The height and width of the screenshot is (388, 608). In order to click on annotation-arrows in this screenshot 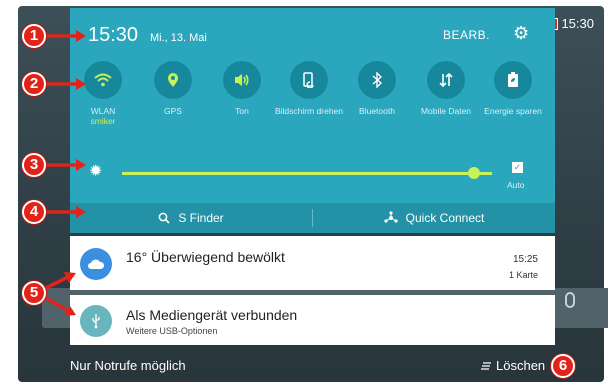, I will do `click(65, 173)`.